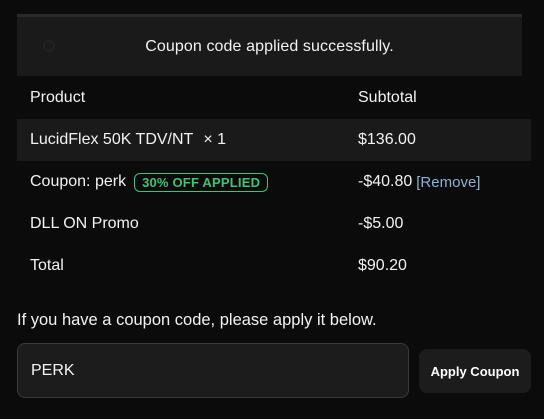 Image resolution: width=544 pixels, height=419 pixels. What do you see at coordinates (84, 223) in the screenshot?
I see `promo-label: DLL ON Promo` at bounding box center [84, 223].